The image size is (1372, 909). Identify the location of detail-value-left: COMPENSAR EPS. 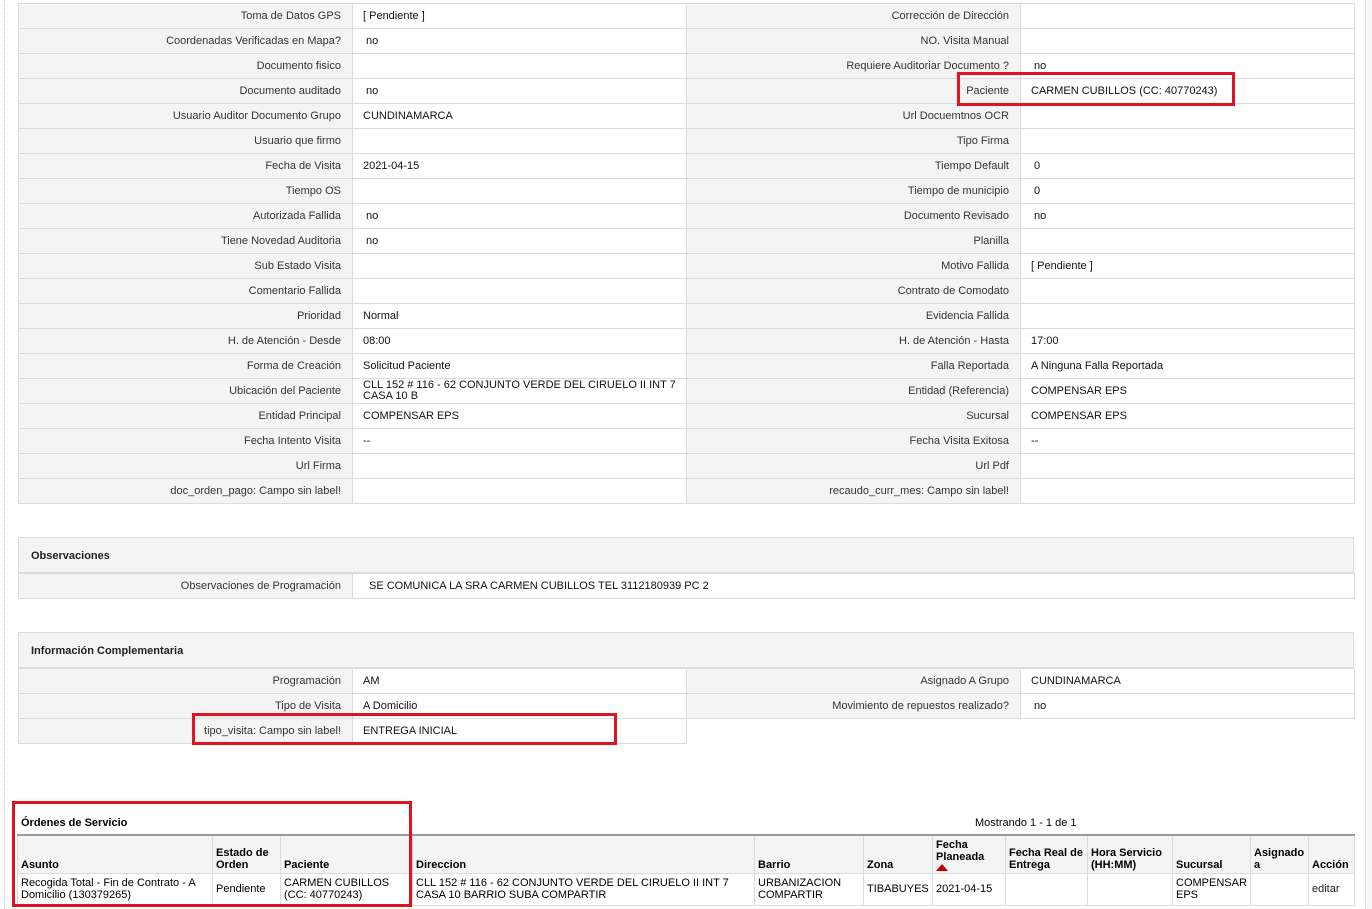
(519, 416).